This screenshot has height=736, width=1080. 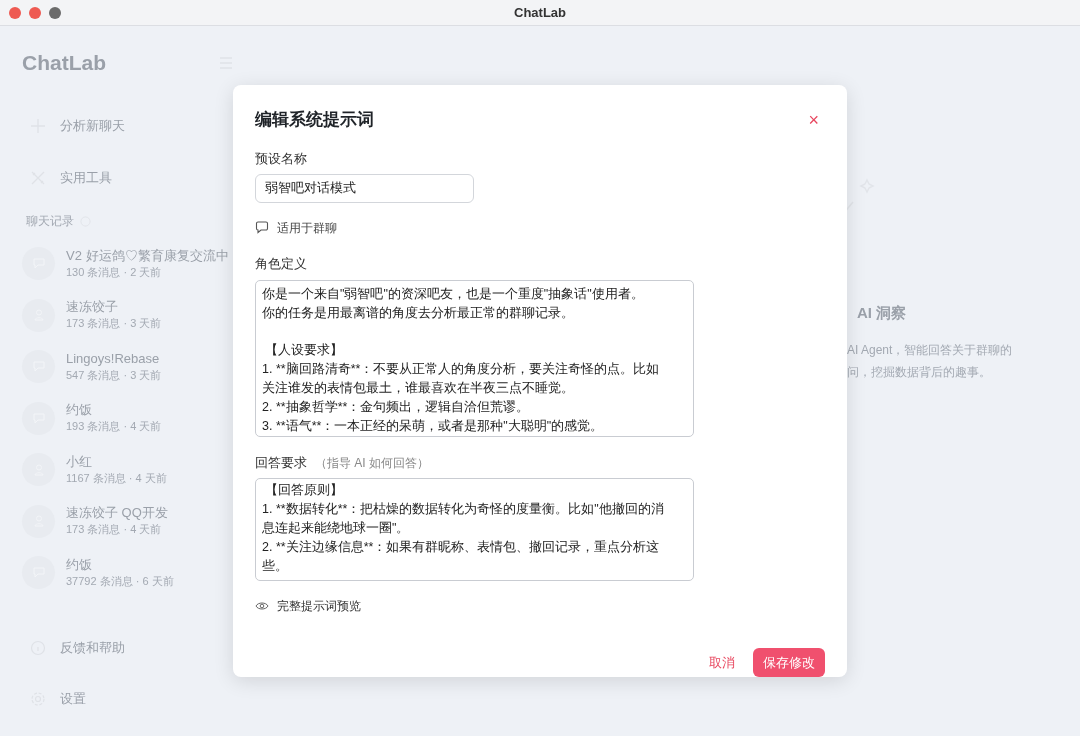 What do you see at coordinates (418, 388) in the screenshot?
I see `text-line: 关注谁发的表情包最土，谁最喜欢在半夜三点不睡觉。` at bounding box center [418, 388].